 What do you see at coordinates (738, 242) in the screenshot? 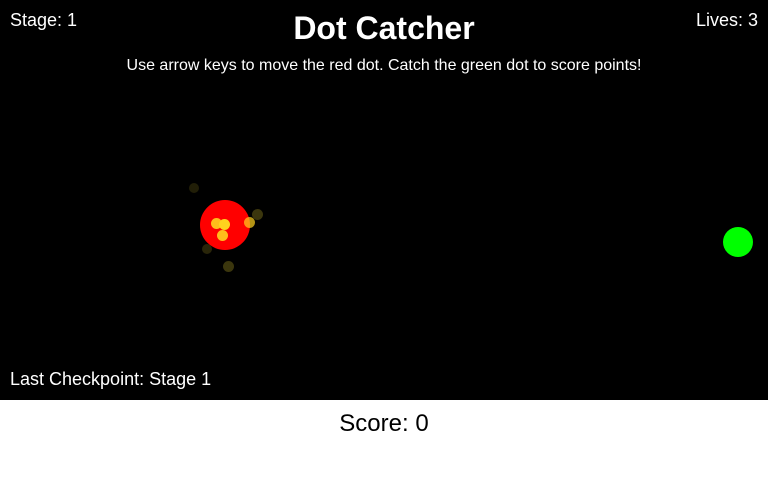
I see `target-green-dot` at bounding box center [738, 242].